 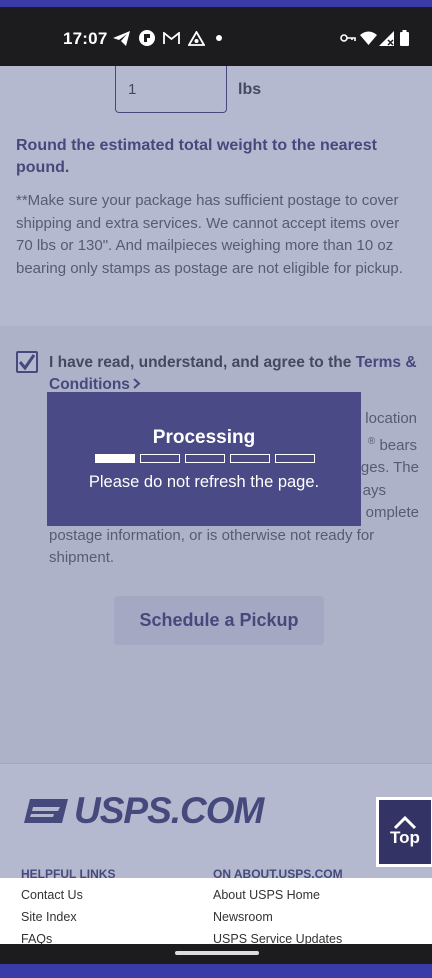 What do you see at coordinates (216, 3) in the screenshot?
I see `top-accent-bar` at bounding box center [216, 3].